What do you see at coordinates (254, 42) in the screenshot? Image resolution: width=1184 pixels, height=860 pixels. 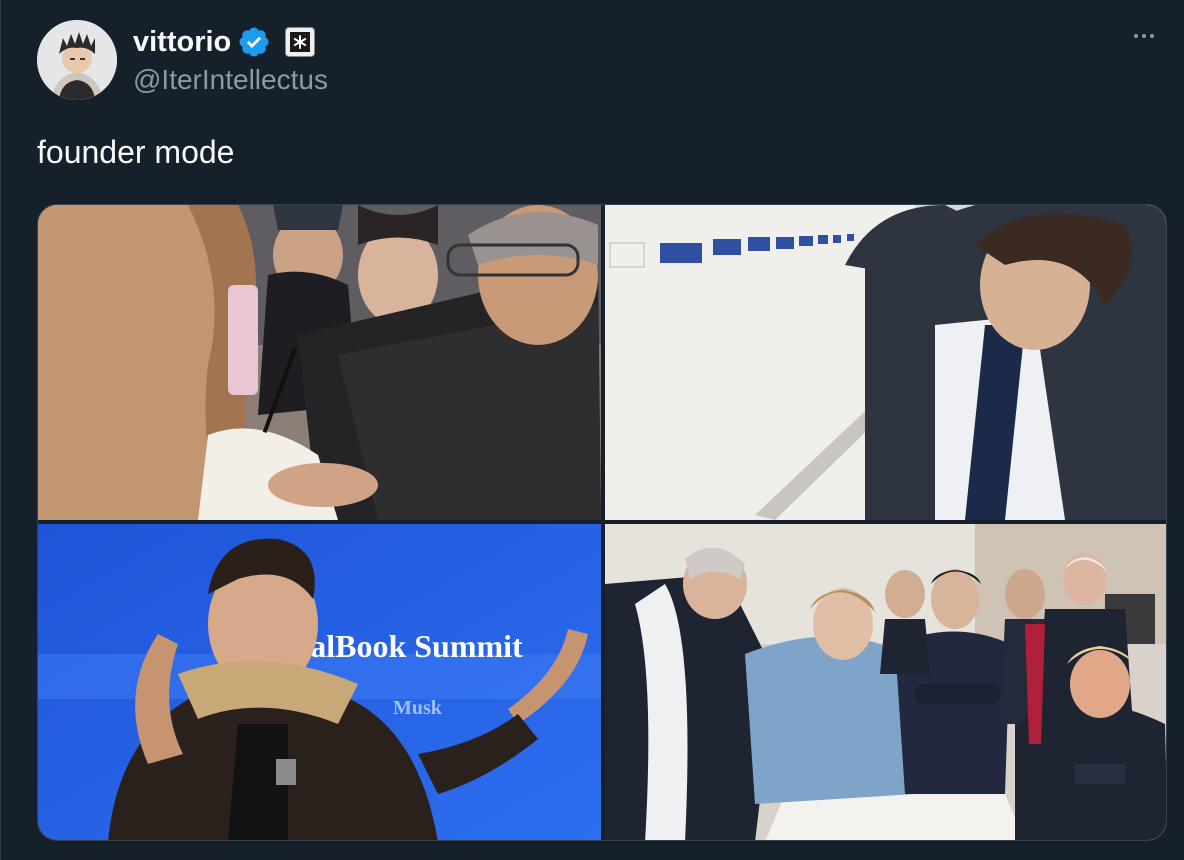 I see `verified-badge-icon` at bounding box center [254, 42].